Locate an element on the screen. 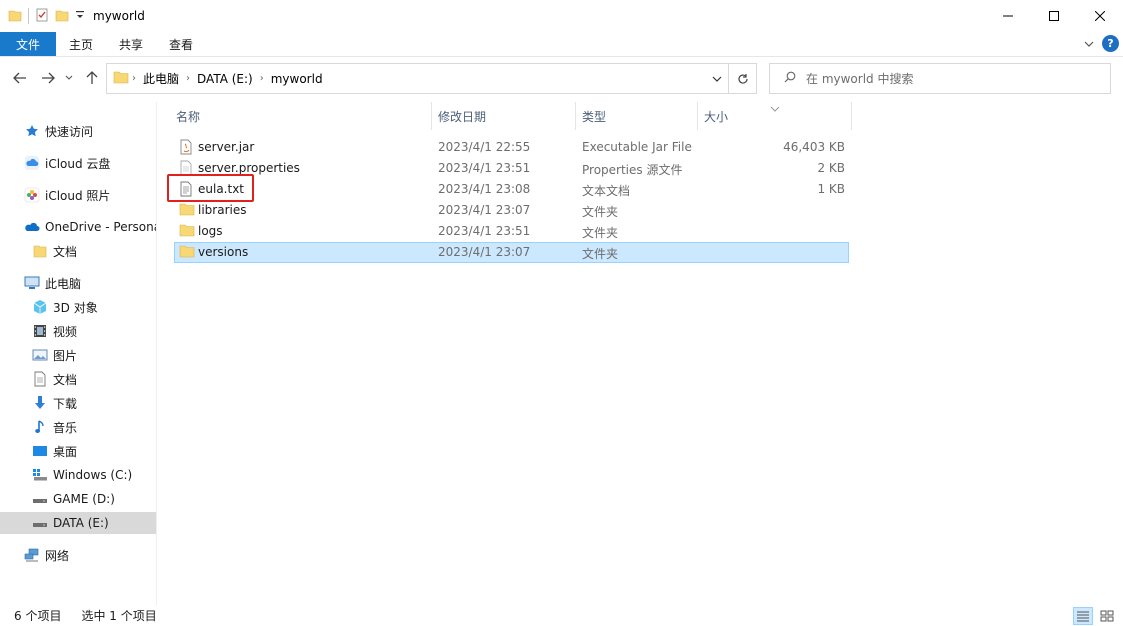 The image size is (1123, 626). minimize-button is located at coordinates (1008, 16).